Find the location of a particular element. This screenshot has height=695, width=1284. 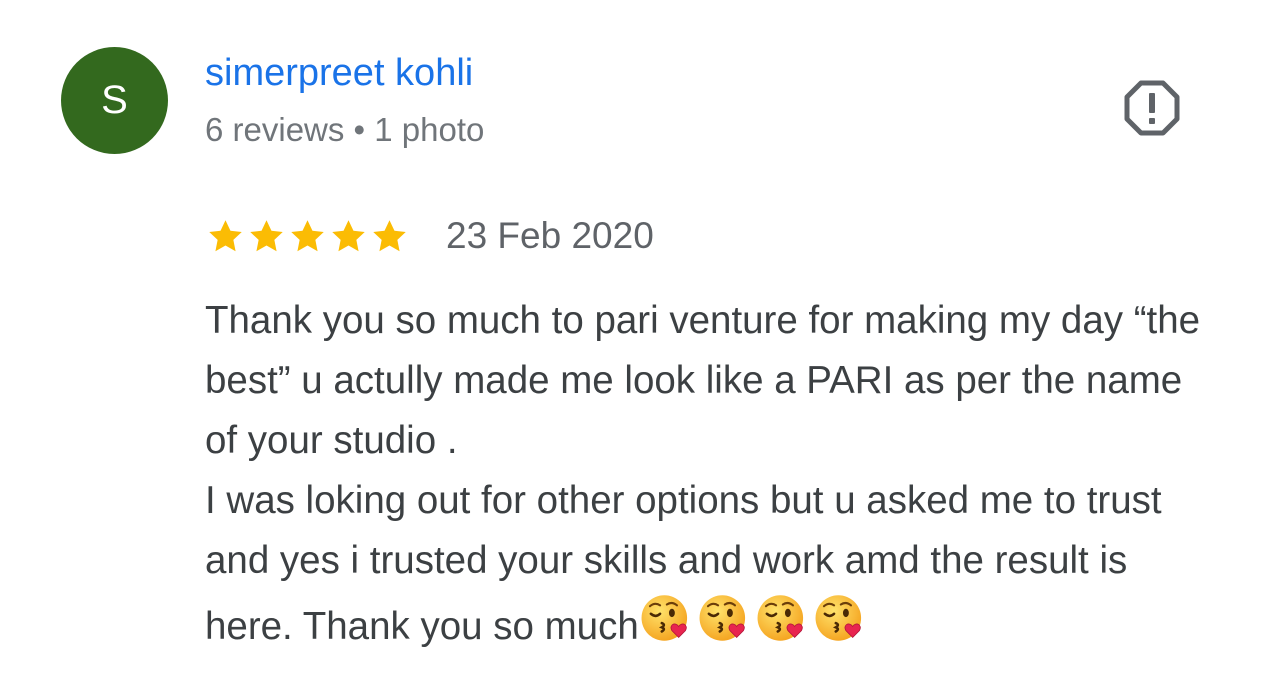

emoji-group is located at coordinates (755, 618).